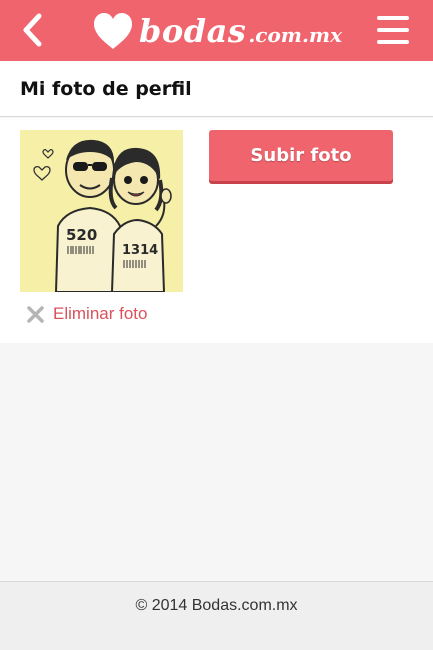 The width and height of the screenshot is (433, 650). I want to click on delete-photo-label: Eliminar foto, so click(100, 313).